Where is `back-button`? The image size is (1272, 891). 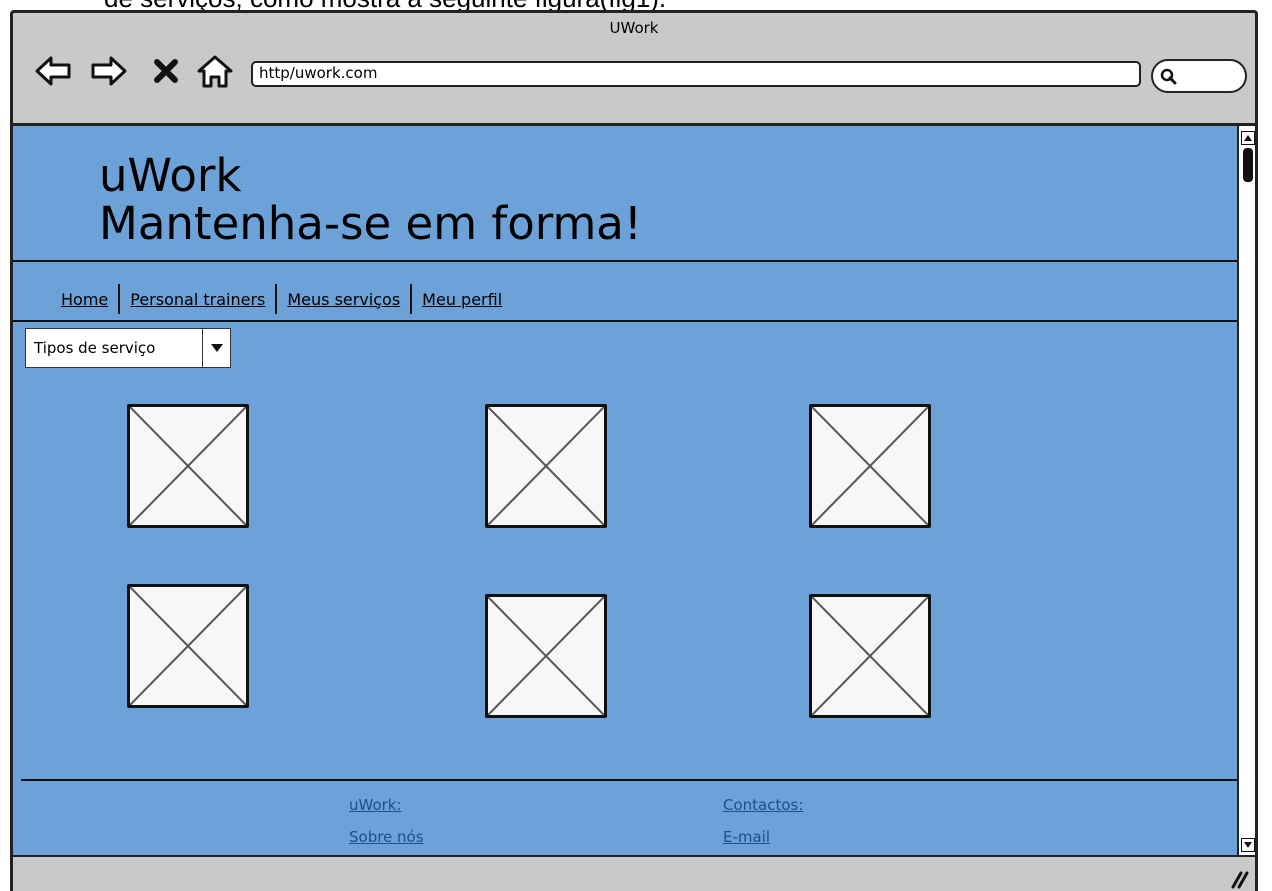 back-button is located at coordinates (53, 71).